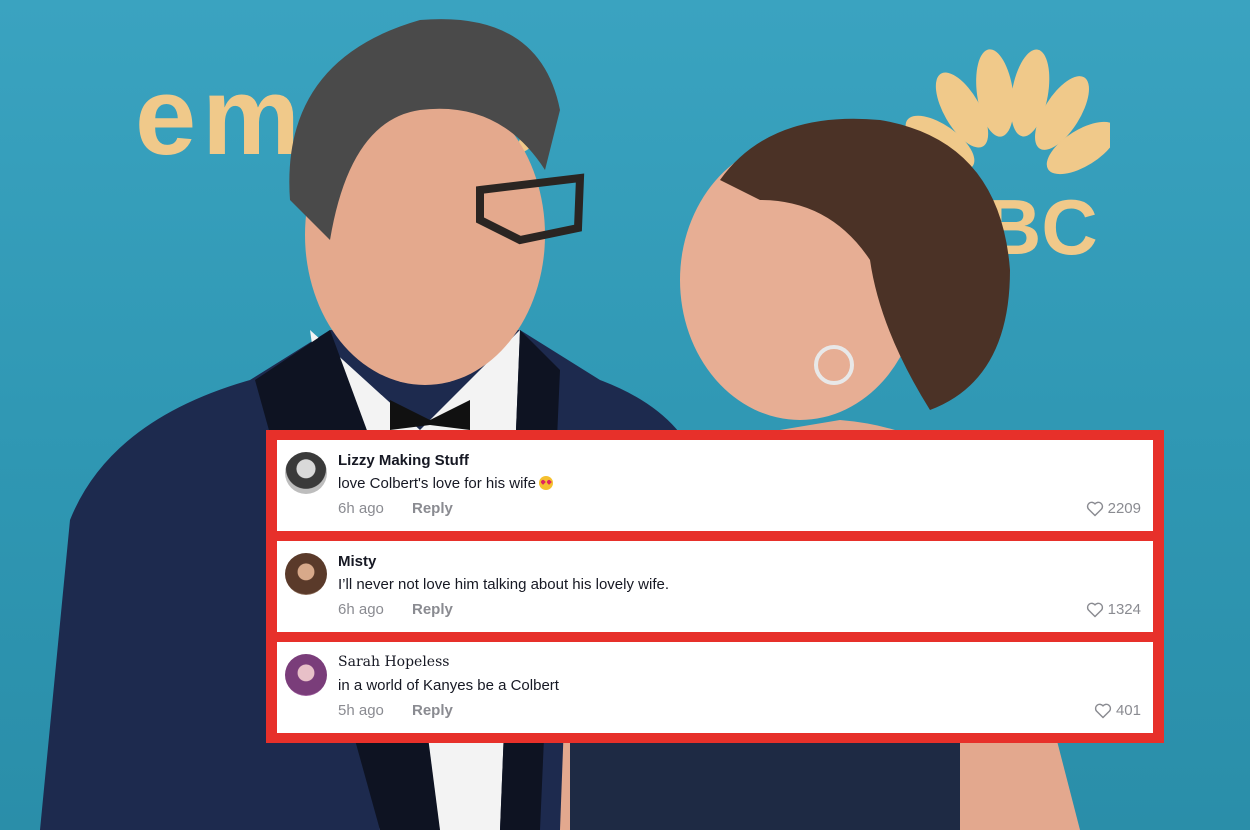 The width and height of the screenshot is (1250, 830). What do you see at coordinates (357, 561) in the screenshot?
I see `comment-author: Misty` at bounding box center [357, 561].